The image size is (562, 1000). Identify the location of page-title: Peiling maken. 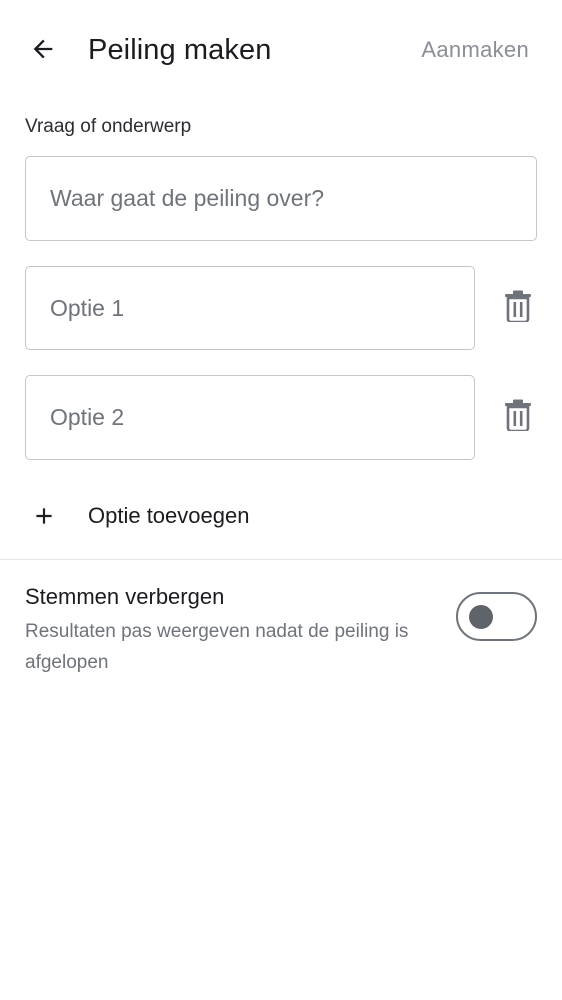
(180, 50).